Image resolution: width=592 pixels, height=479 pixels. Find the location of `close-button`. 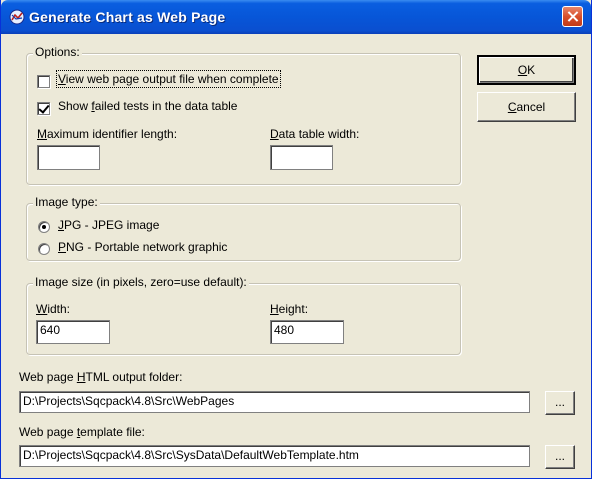

close-button is located at coordinates (572, 16).